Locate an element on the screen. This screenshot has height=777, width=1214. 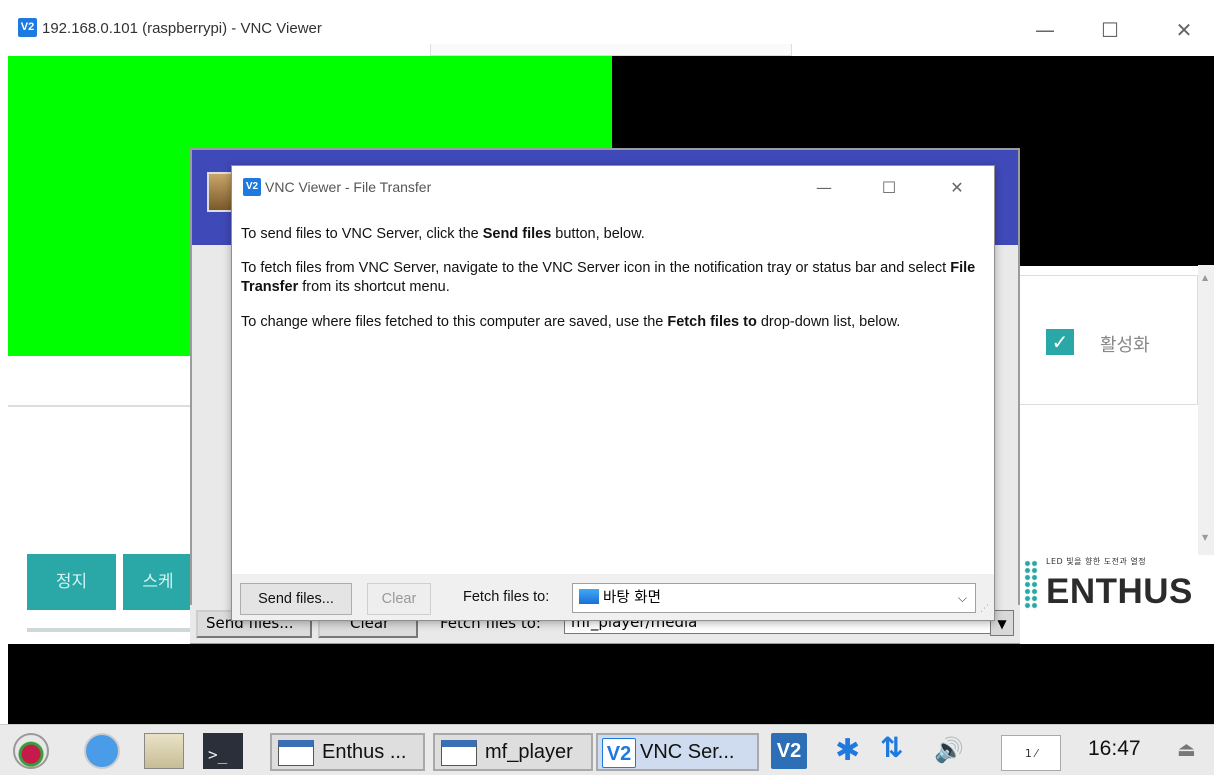
logo-tagline: LED 빛을 향한 도전과 열정 is located at coordinates (1096, 561).